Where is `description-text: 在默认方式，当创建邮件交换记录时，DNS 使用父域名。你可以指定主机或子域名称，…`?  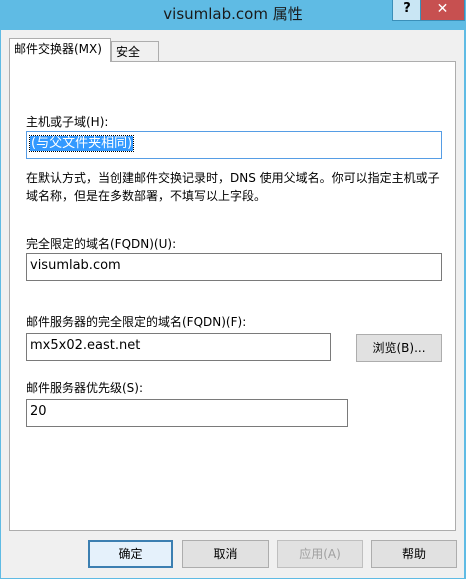
description-text: 在默认方式，当创建邮件交换记录时，DNS 使用父域名。你可以指定主机或子域名称，… is located at coordinates (233, 187).